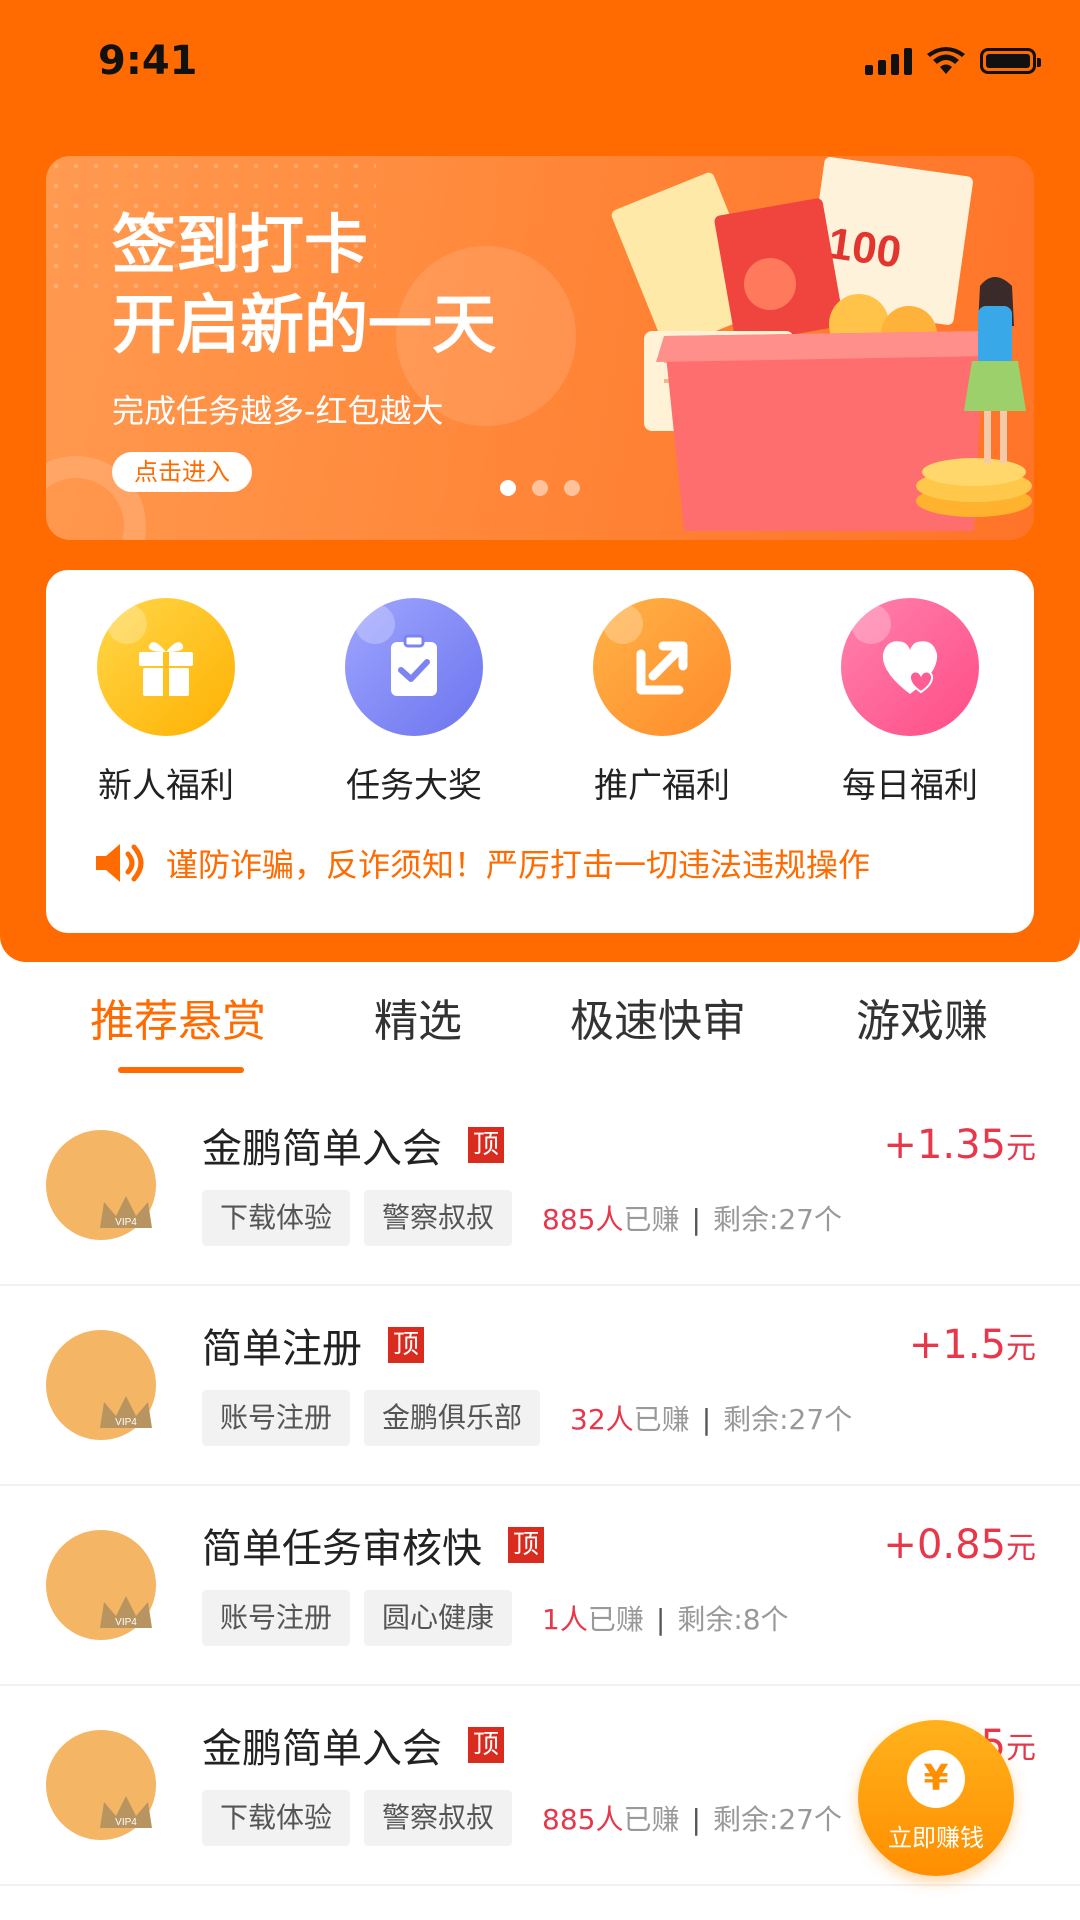 The image size is (1080, 1920). I want to click on quick-link-daily: 每日福利, so click(910, 702).